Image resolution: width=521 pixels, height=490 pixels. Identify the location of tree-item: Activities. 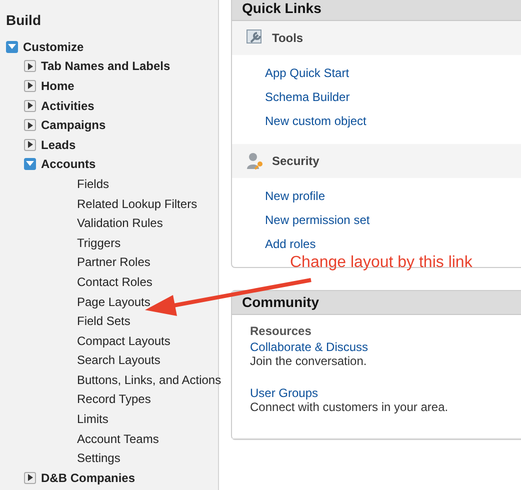
(67, 105).